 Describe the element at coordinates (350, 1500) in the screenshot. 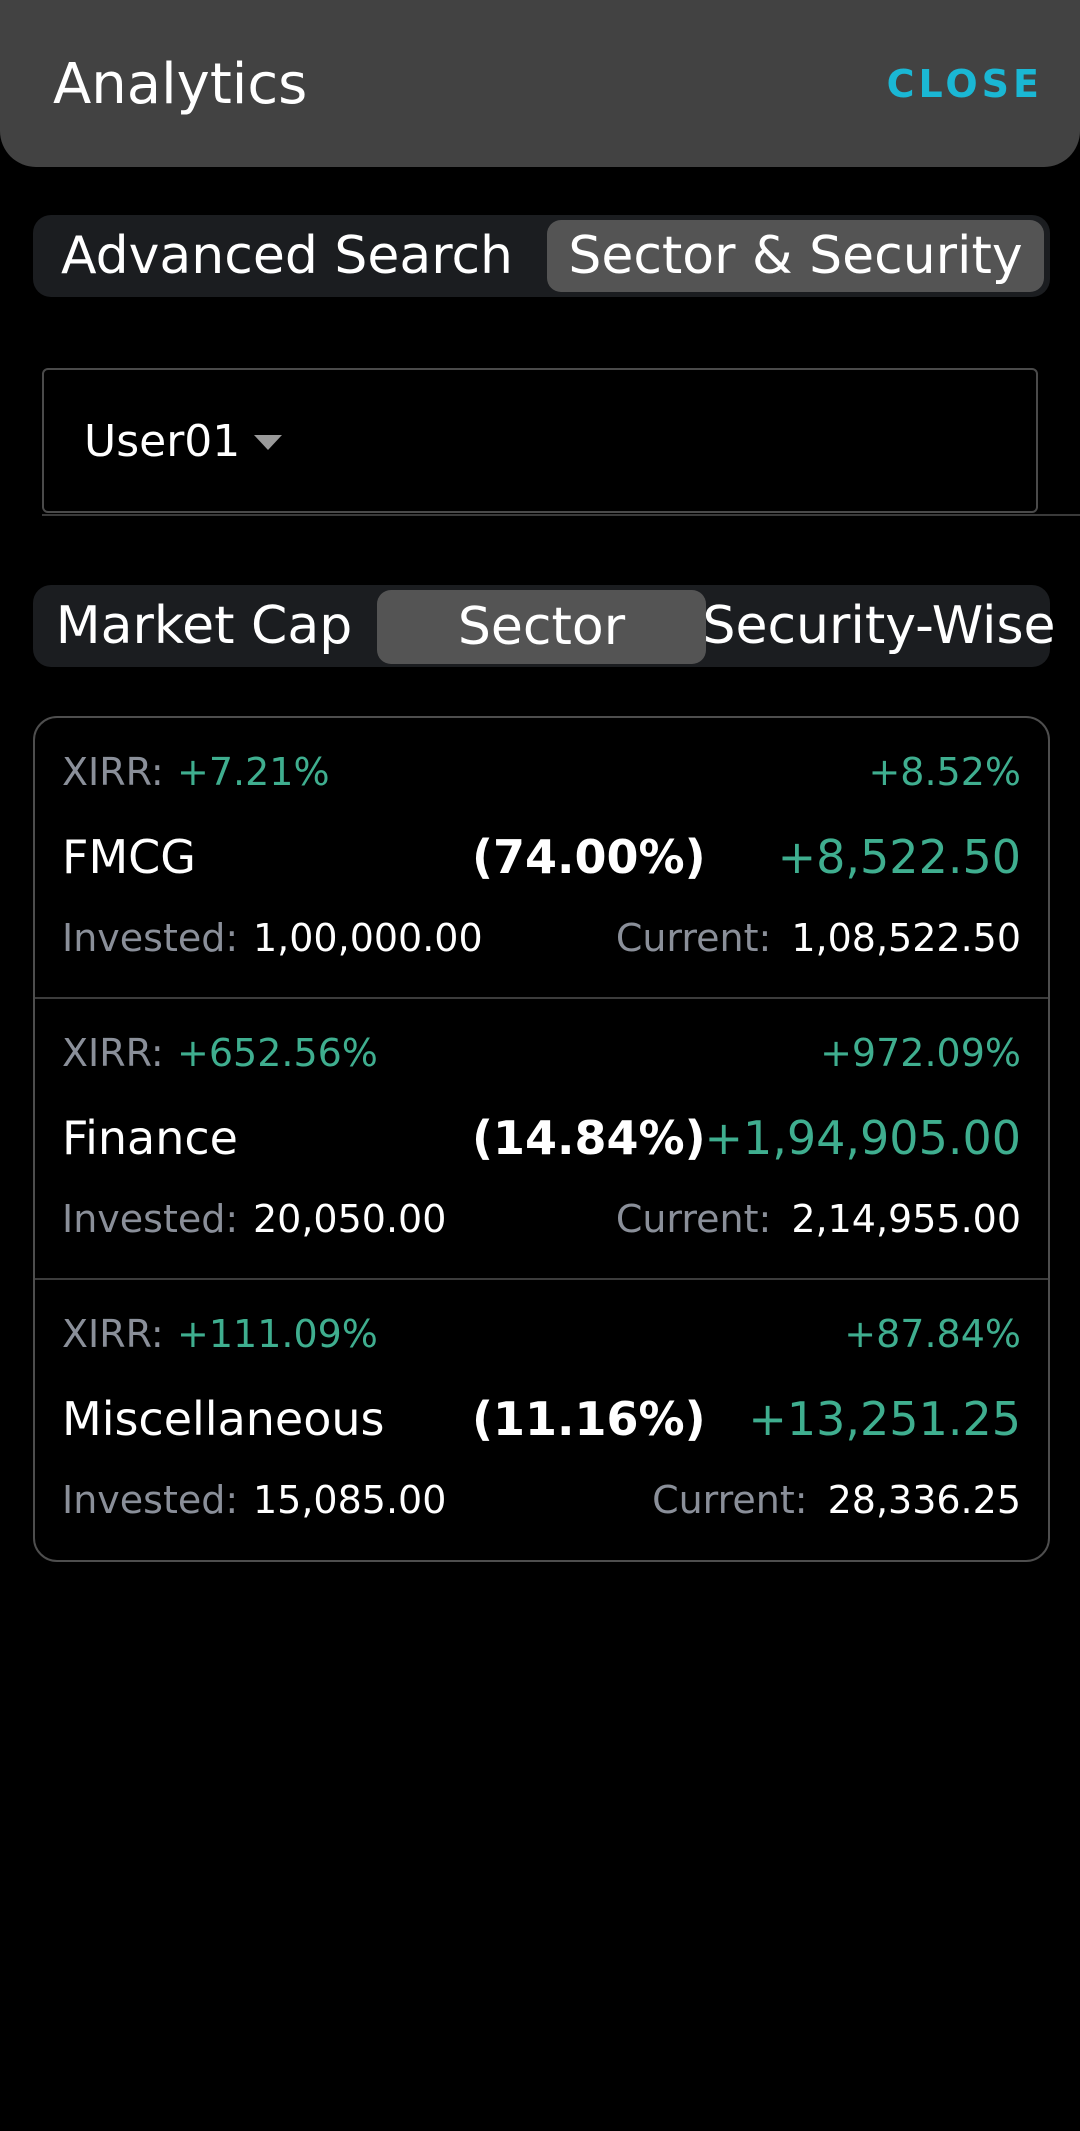

I see `invested-value: 15,085.00` at that location.